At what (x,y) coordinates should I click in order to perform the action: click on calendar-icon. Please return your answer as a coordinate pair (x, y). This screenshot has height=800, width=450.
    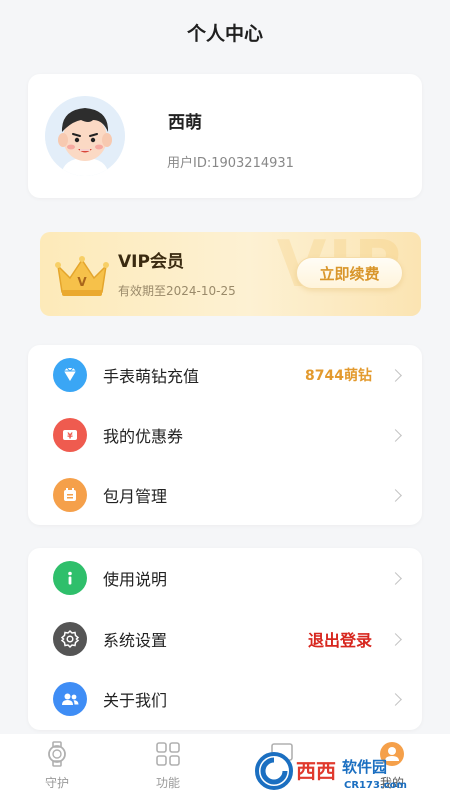
    Looking at the image, I should click on (70, 495).